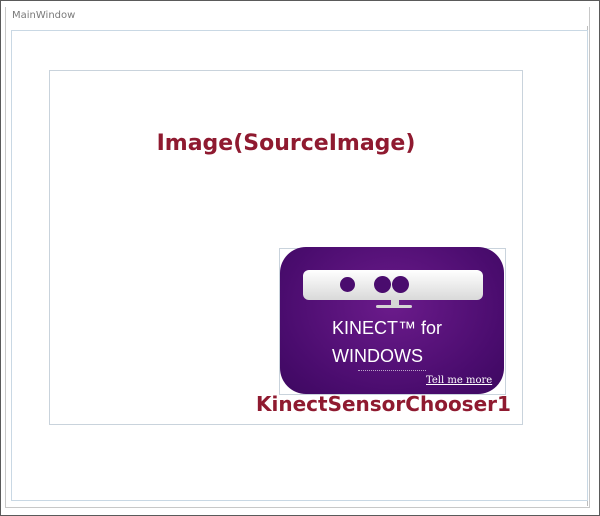 Image resolution: width=600 pixels, height=516 pixels. I want to click on source-image-label: Image(SourceImage), so click(286, 143).